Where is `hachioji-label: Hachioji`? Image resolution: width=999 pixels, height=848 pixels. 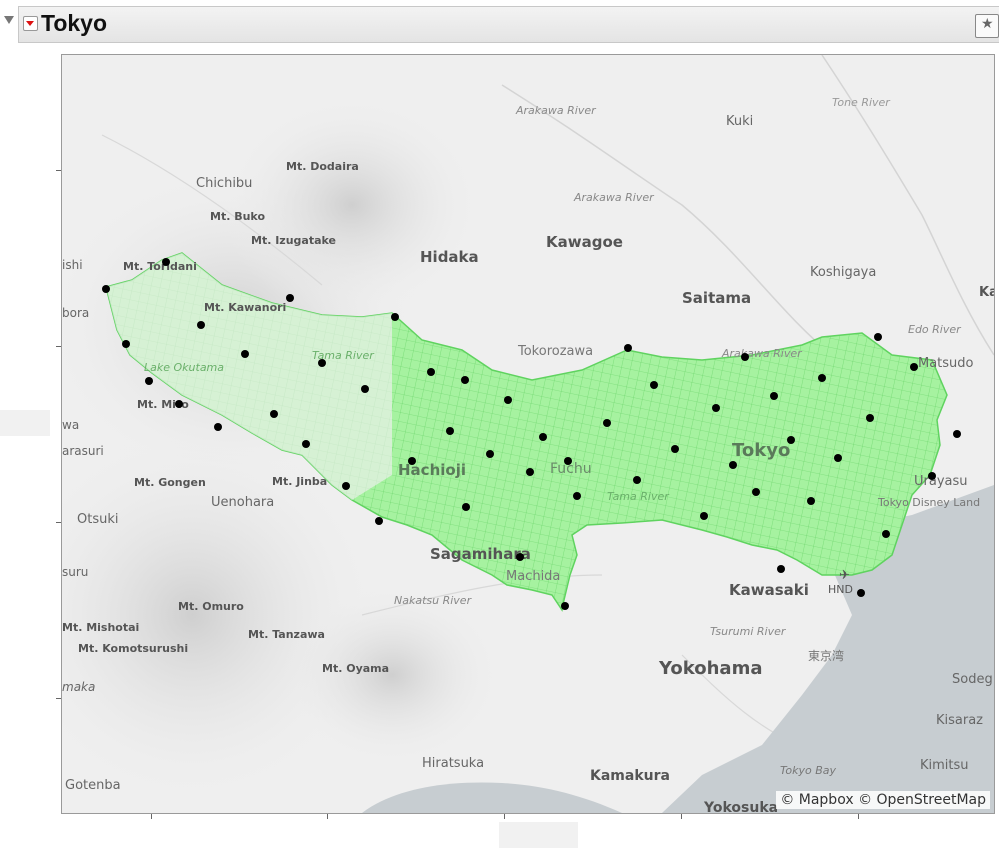 hachioji-label: Hachioji is located at coordinates (432, 470).